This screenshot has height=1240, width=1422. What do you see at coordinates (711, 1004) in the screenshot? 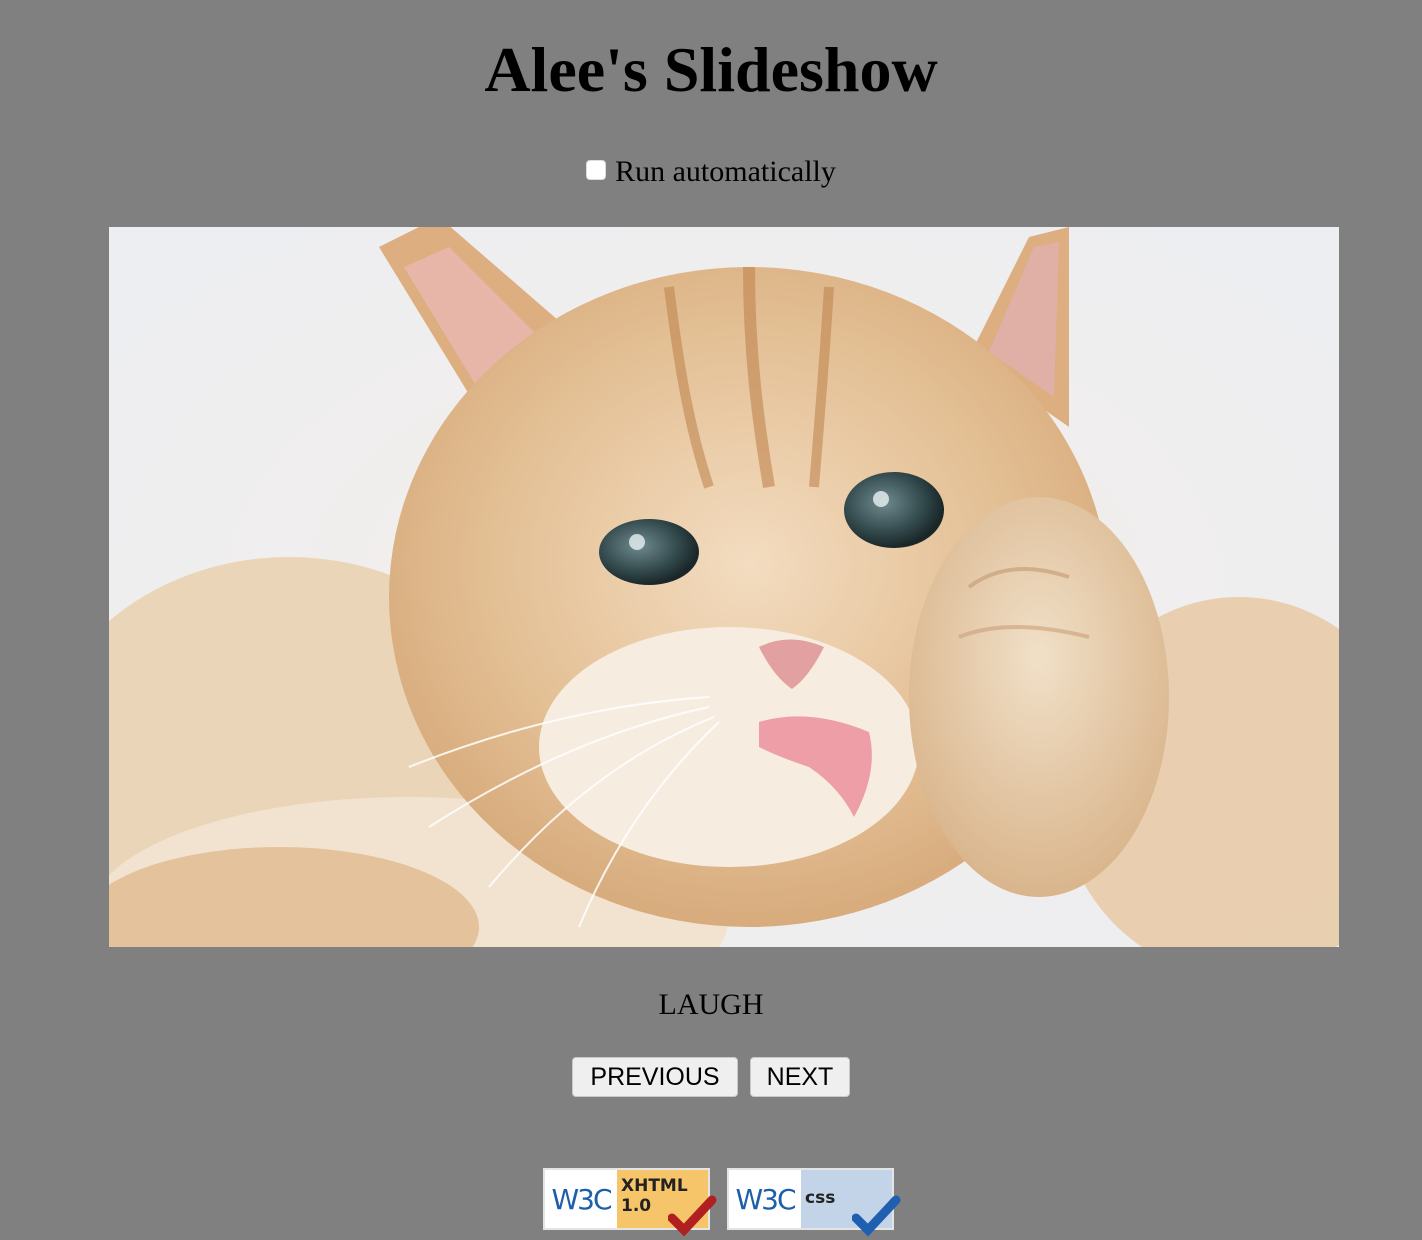
I see `slide-caption: LAUGH` at bounding box center [711, 1004].